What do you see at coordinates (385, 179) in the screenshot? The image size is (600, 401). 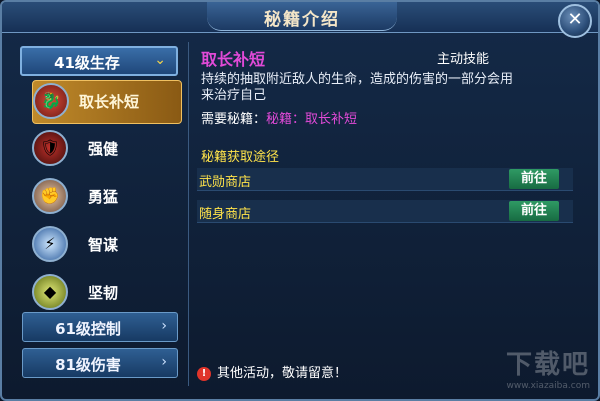 I see `source-row: 武勋商店 前往` at bounding box center [385, 179].